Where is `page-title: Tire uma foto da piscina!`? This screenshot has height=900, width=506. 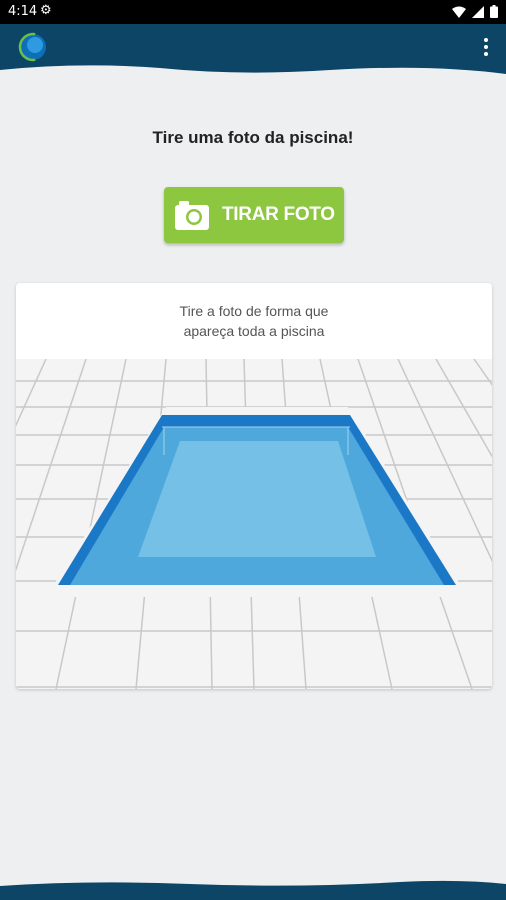
page-title: Tire uma foto da piscina! is located at coordinates (253, 137).